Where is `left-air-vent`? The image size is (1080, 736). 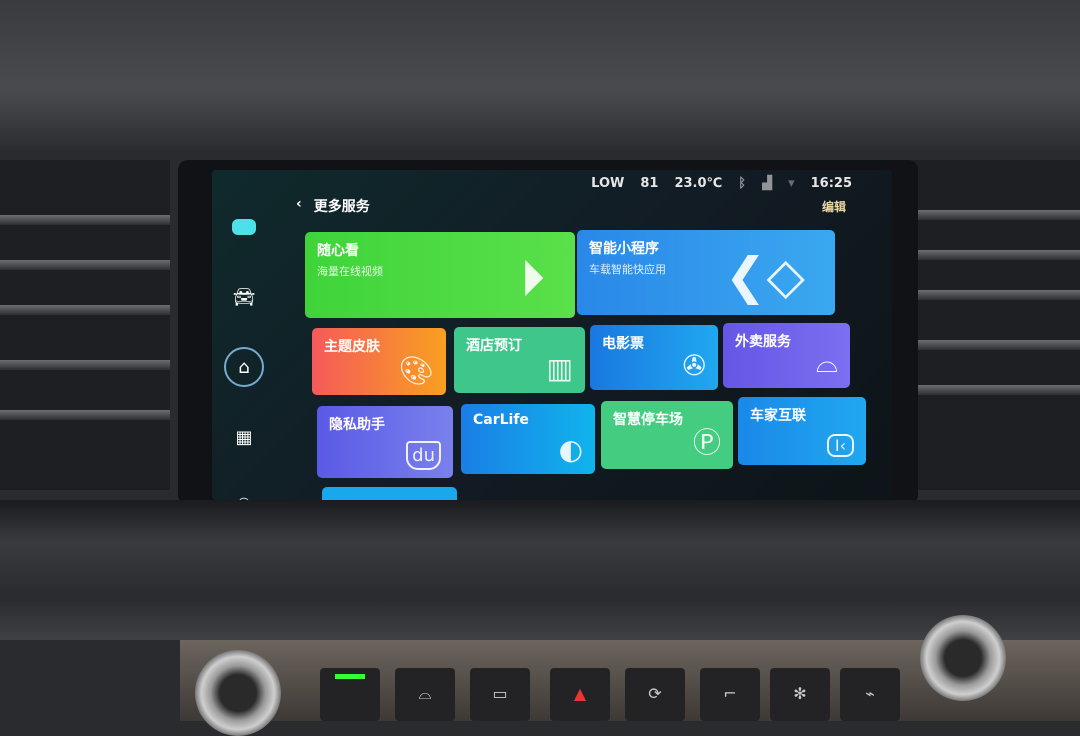
left-air-vent is located at coordinates (85, 325).